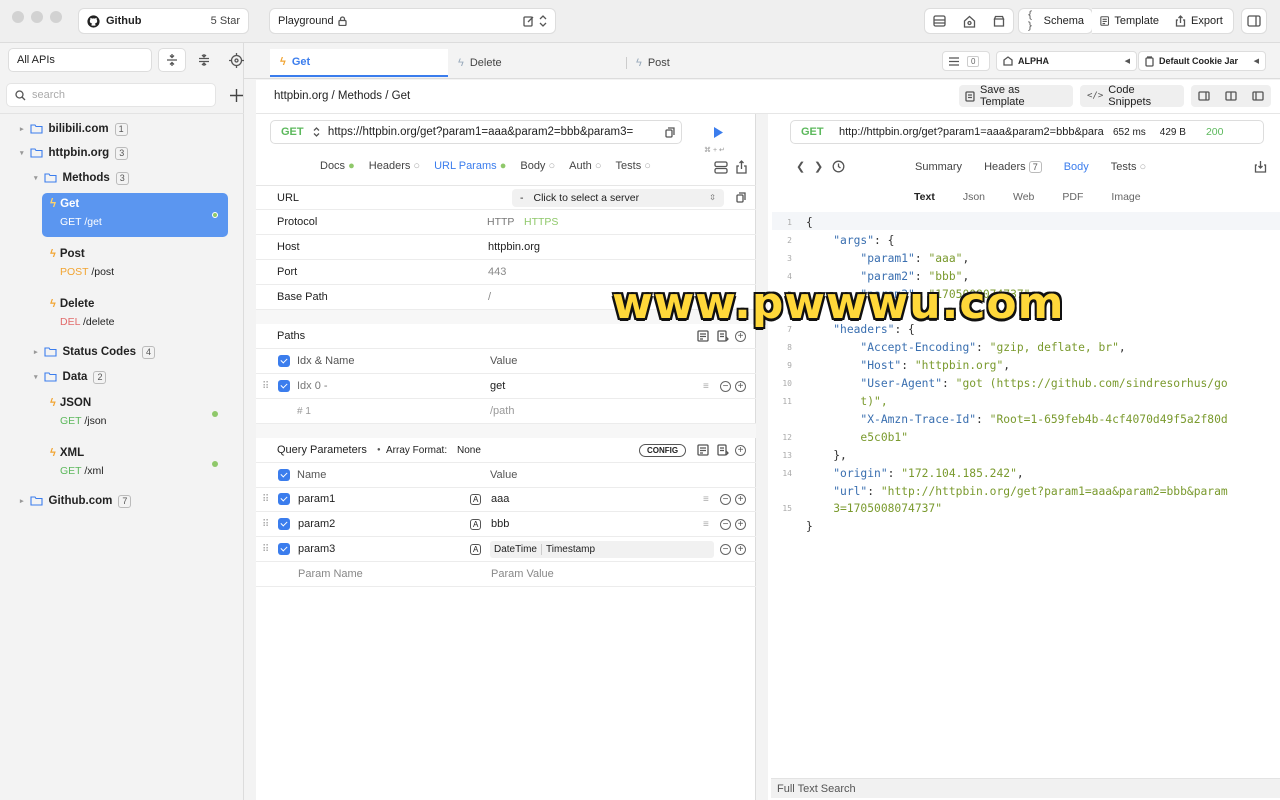 This screenshot has width=1280, height=800. I want to click on save-as-template-button: Save as Template, so click(1016, 96).